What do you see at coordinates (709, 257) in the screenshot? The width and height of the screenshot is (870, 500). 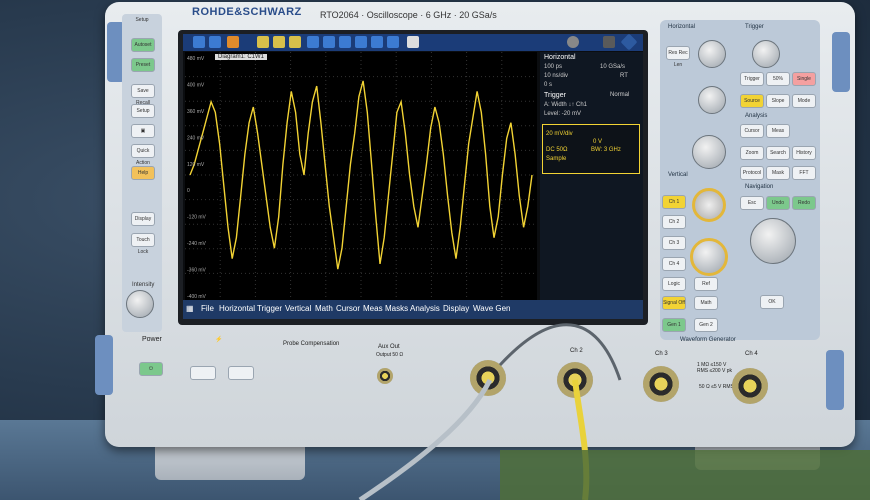 I see `vertical-scale-knob` at bounding box center [709, 257].